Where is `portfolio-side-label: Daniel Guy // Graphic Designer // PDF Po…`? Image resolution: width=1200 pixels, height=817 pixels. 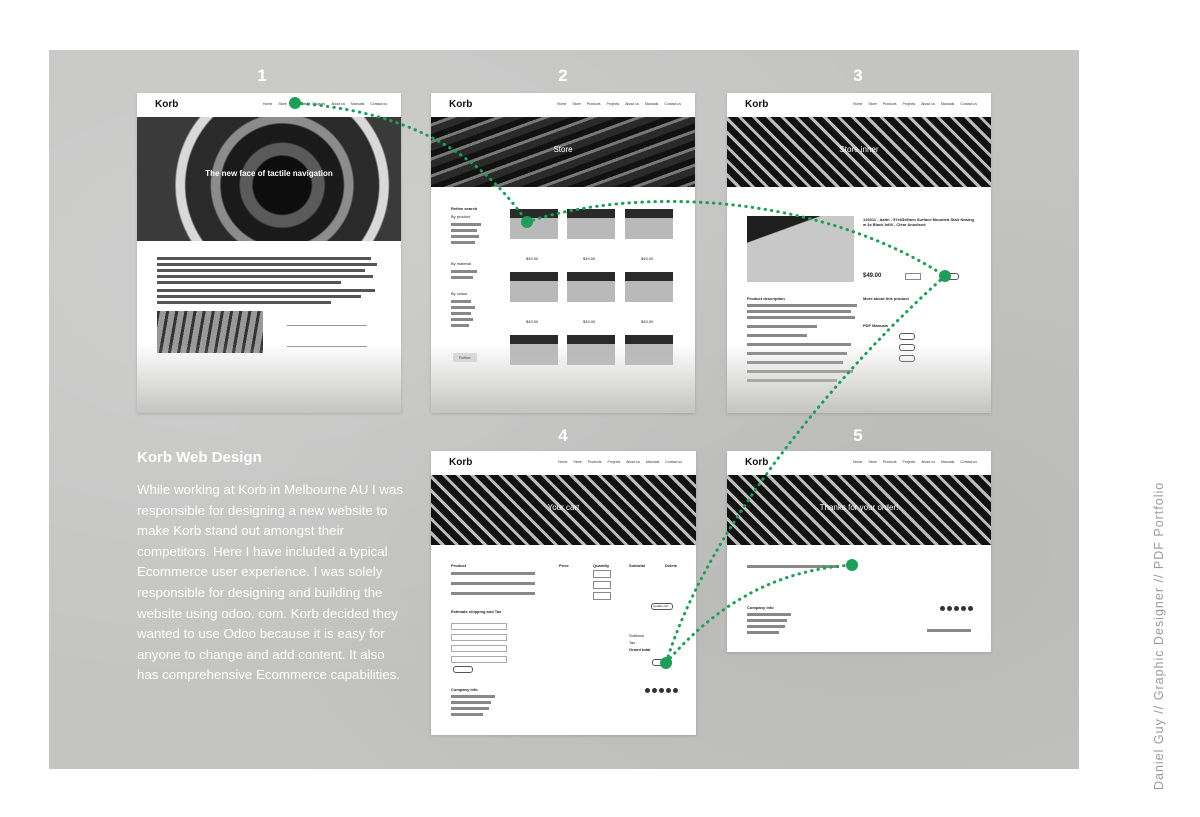 portfolio-side-label: Daniel Guy // Graphic Designer // PDF Po… is located at coordinates (1159, 635).